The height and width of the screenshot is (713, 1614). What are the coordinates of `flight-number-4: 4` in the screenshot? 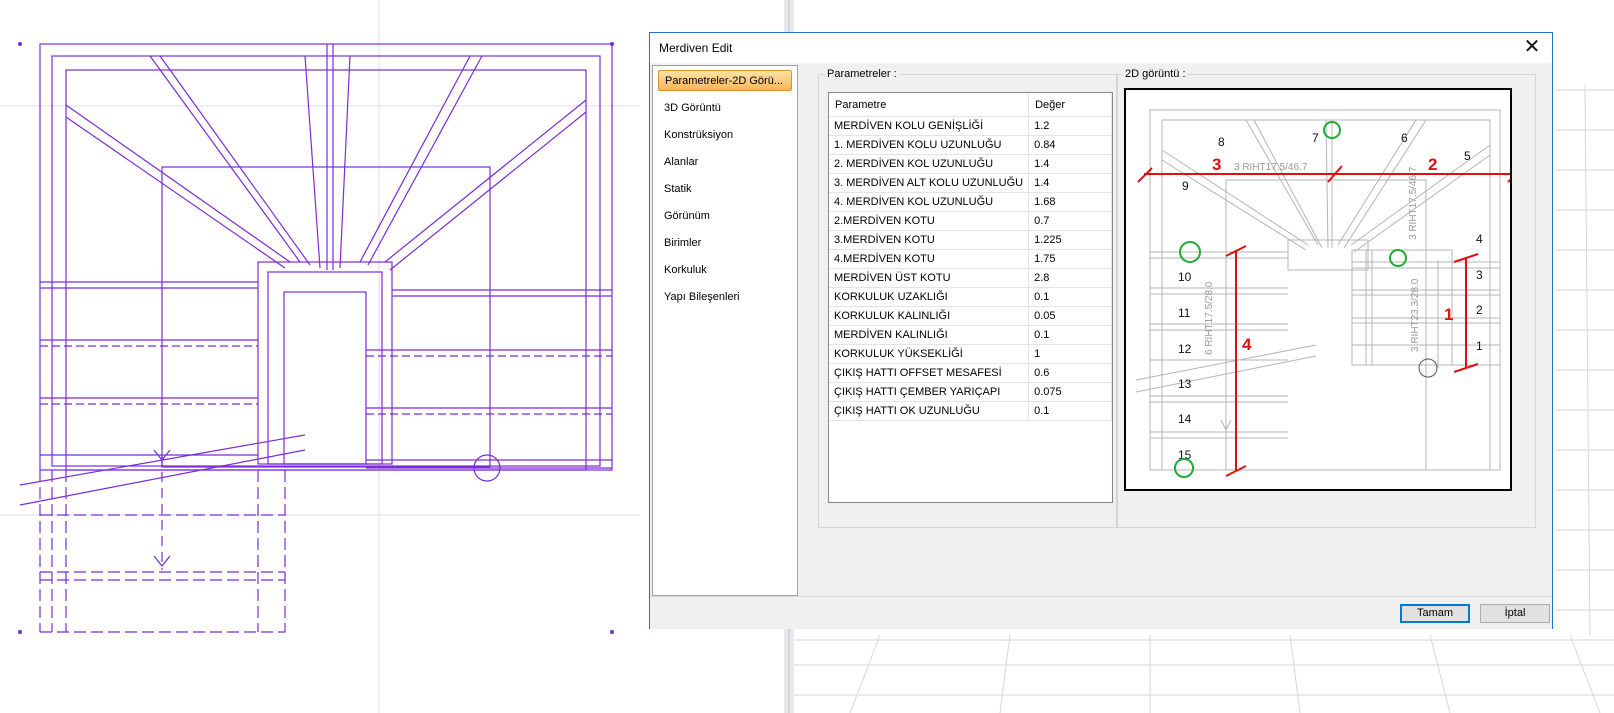 It's located at (1247, 344).